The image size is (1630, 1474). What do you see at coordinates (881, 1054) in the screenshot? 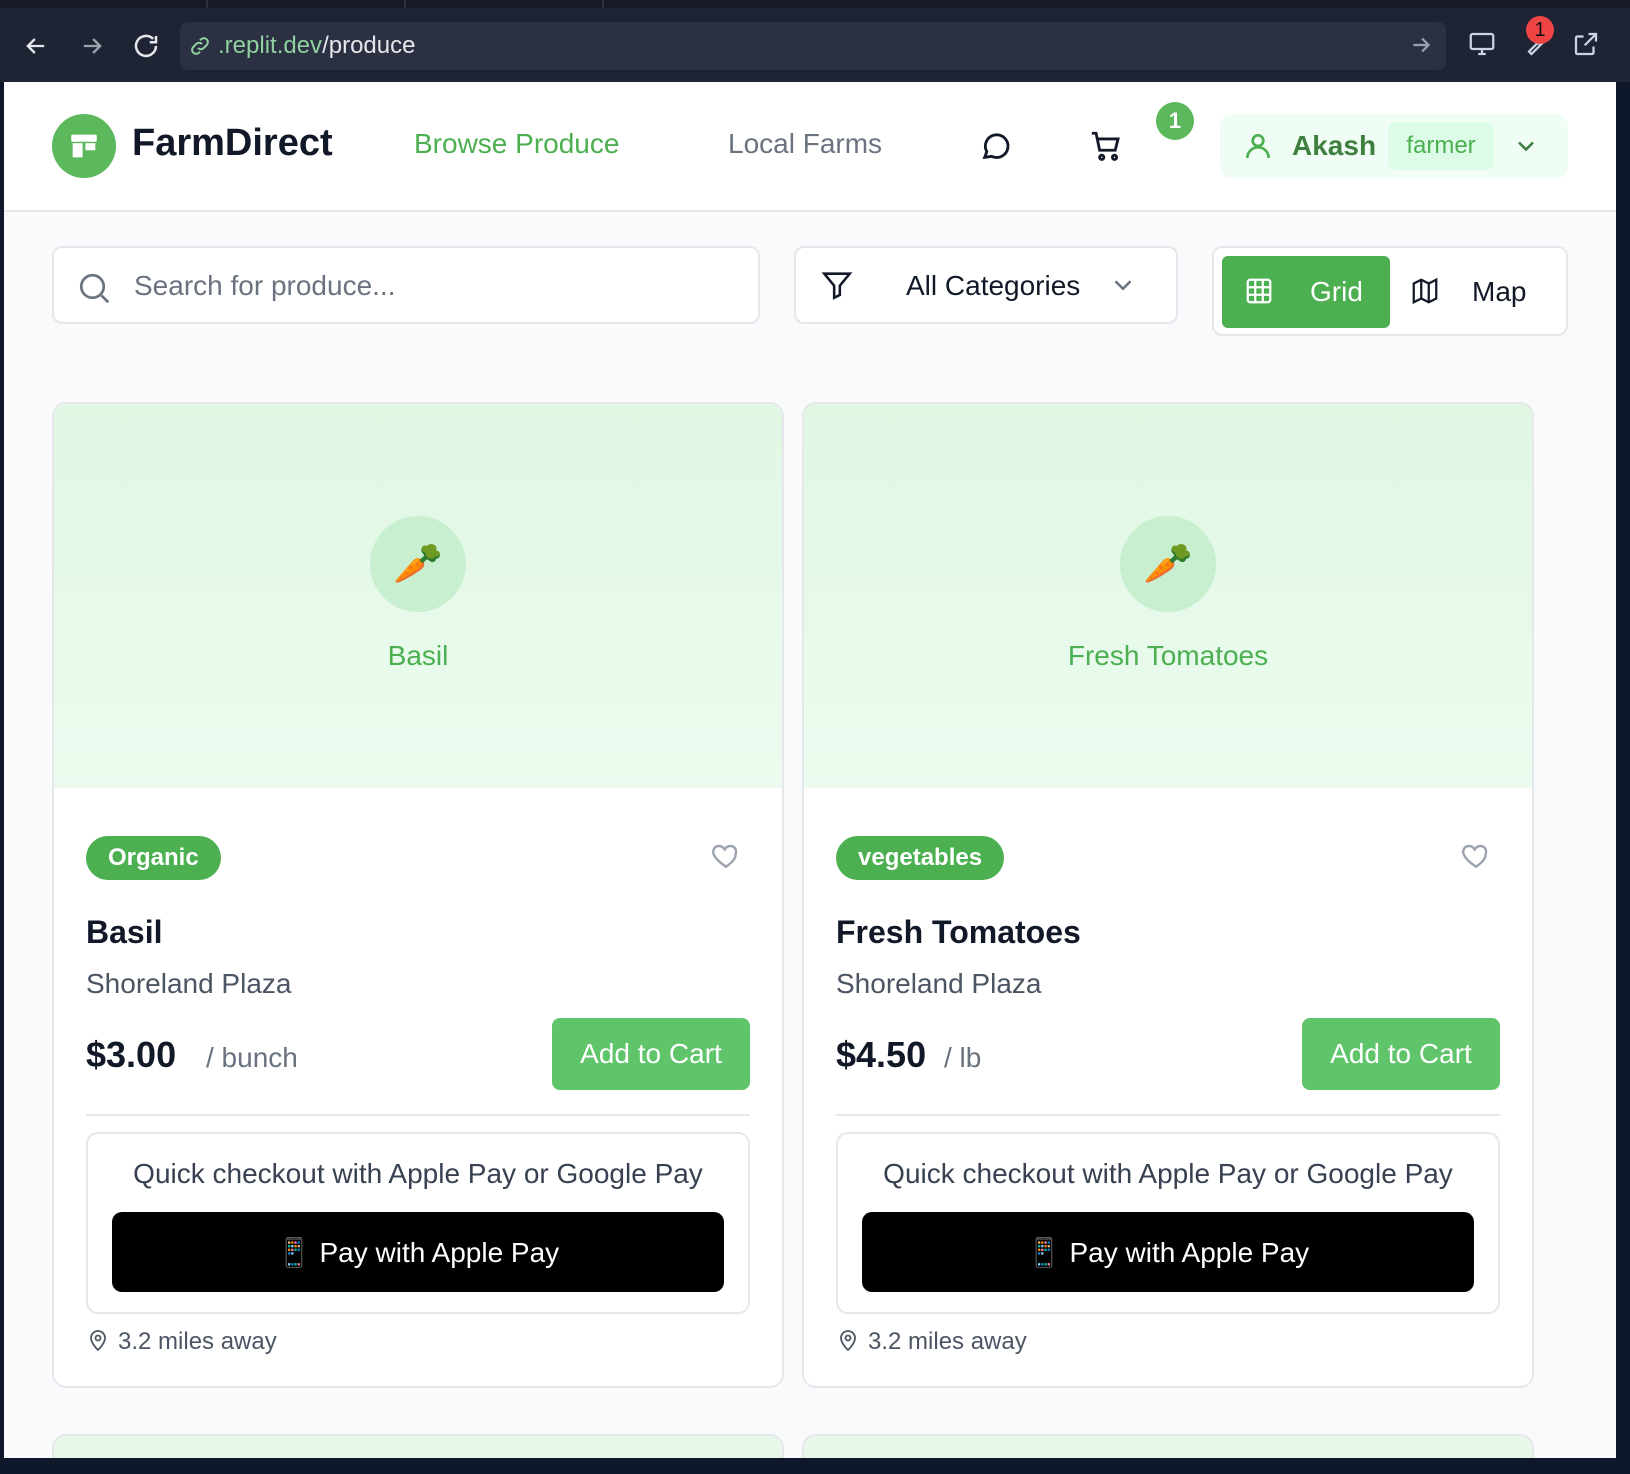
I see `price: $4.50` at bounding box center [881, 1054].